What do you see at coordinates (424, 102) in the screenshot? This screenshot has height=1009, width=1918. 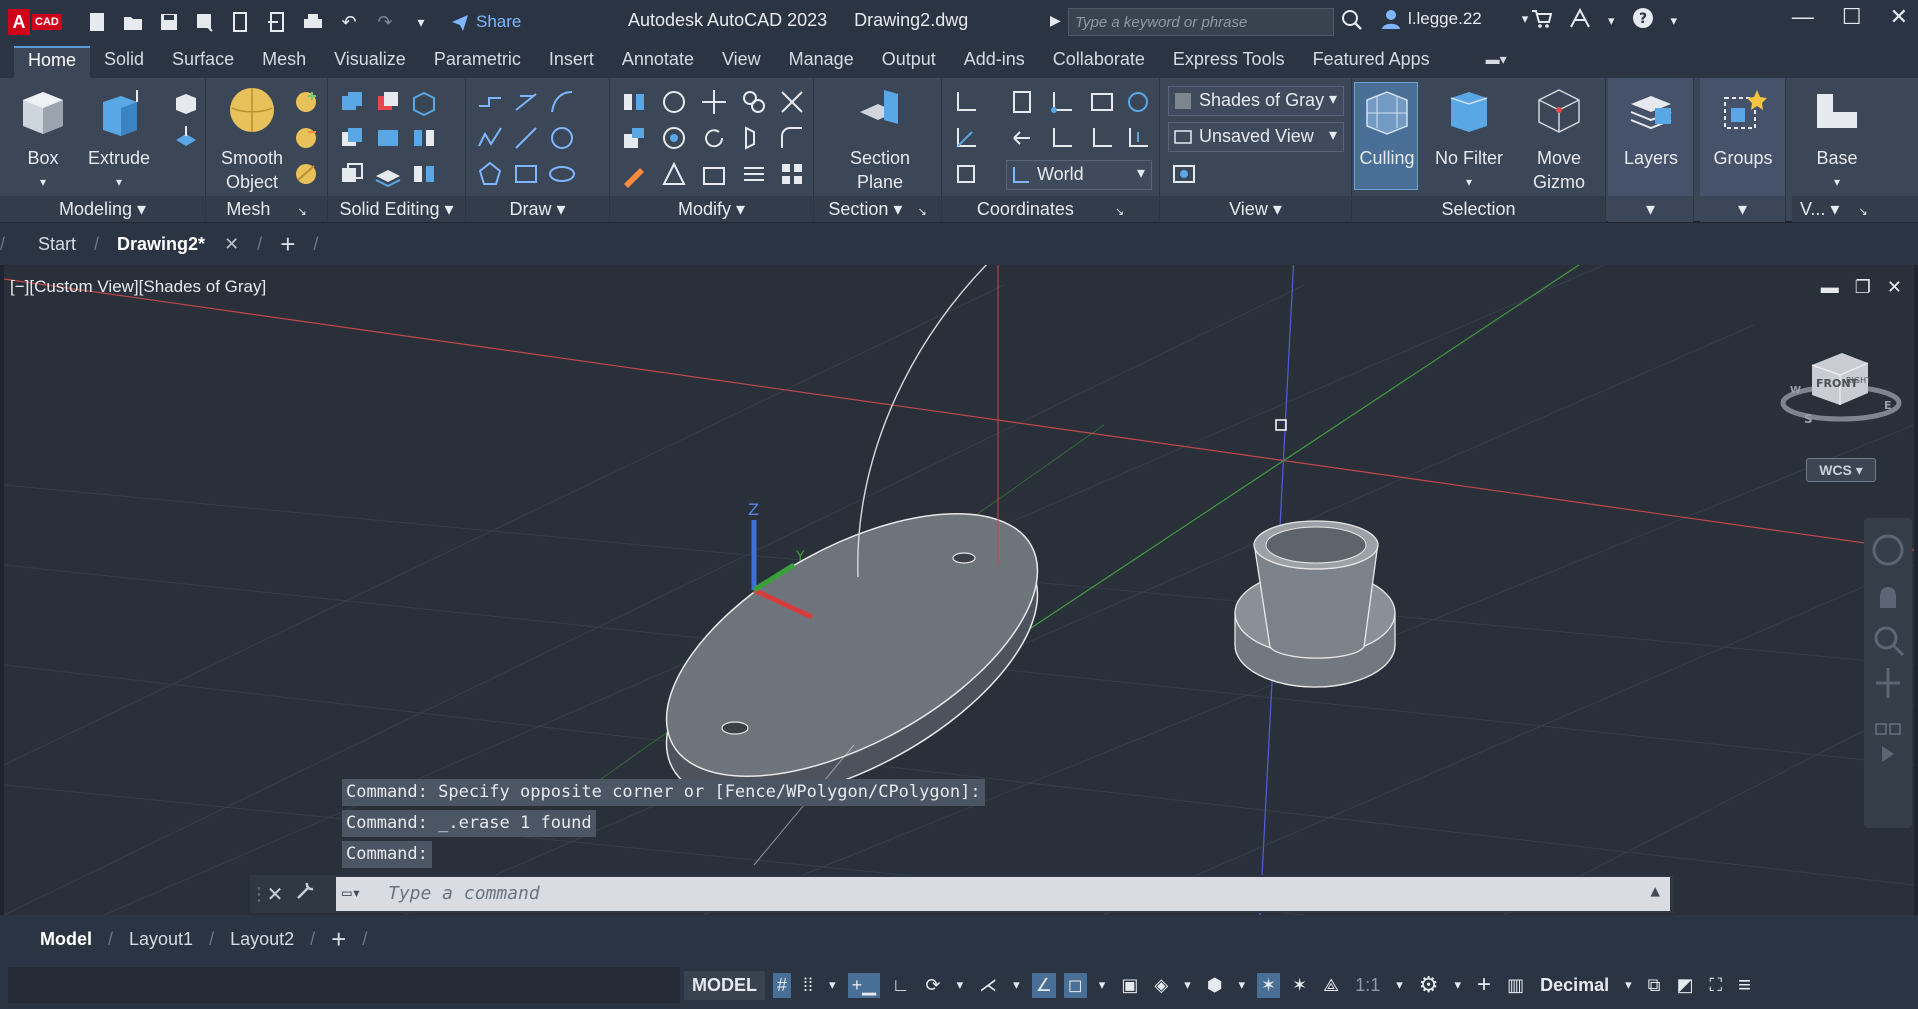 I see `solid-history-icon` at bounding box center [424, 102].